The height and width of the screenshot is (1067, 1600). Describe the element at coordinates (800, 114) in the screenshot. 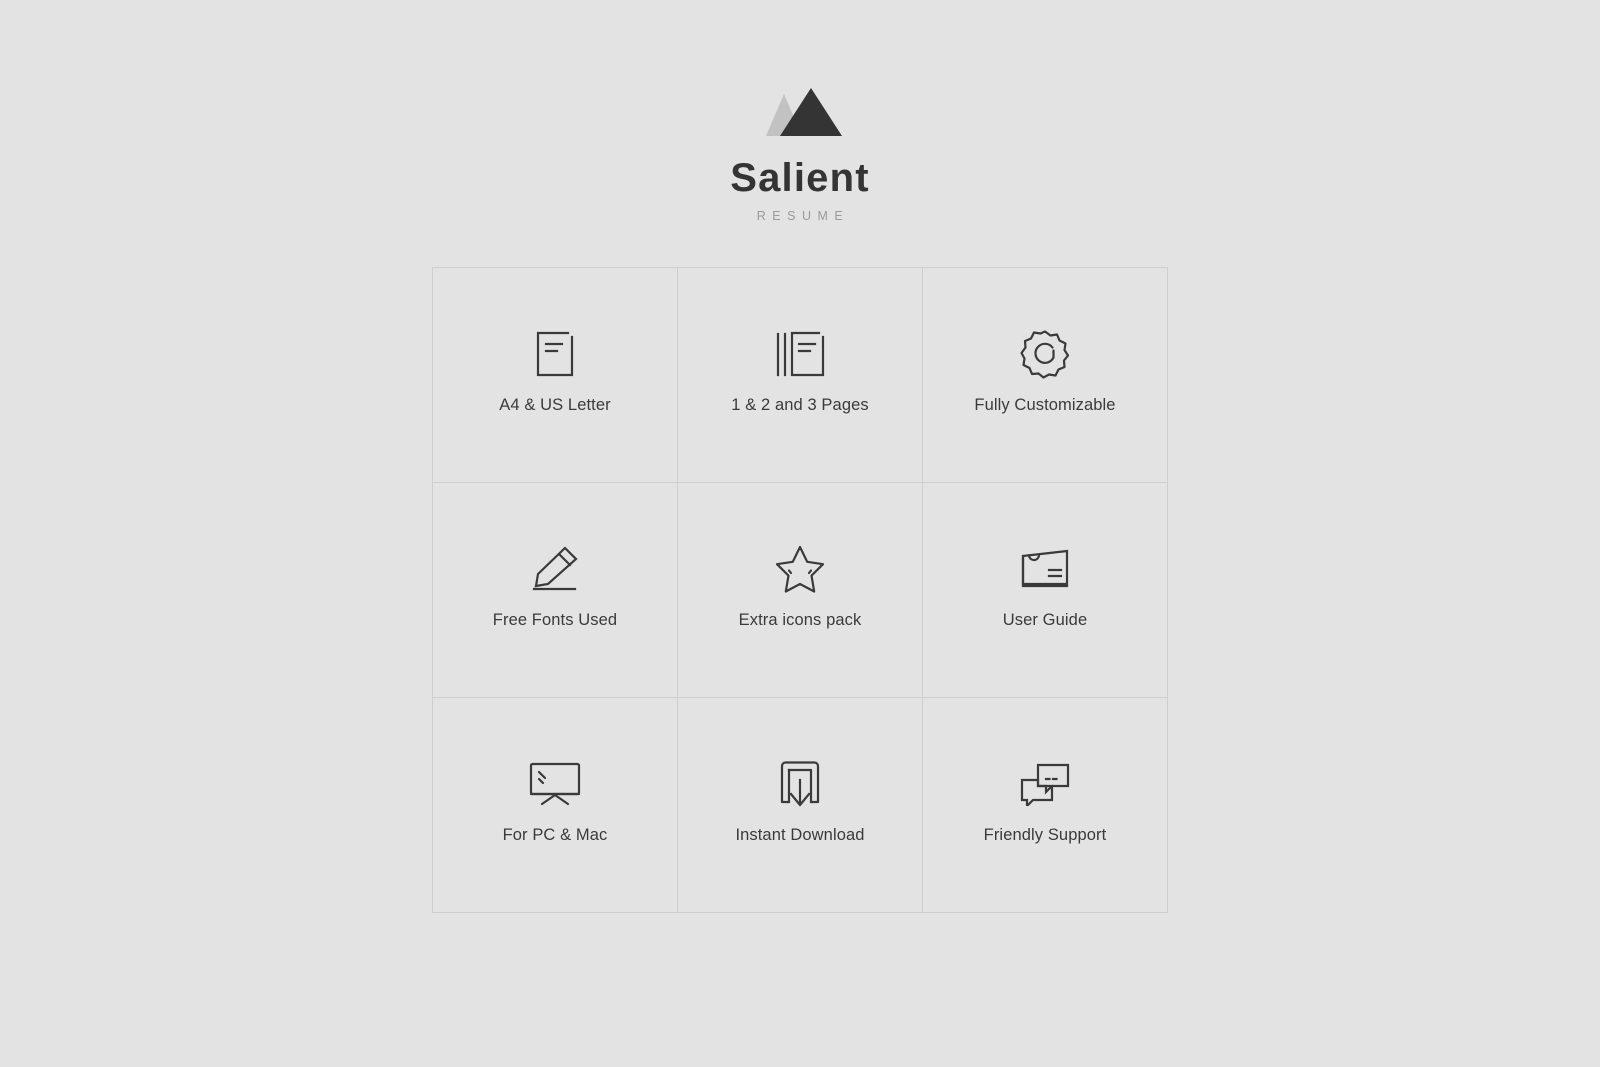

I see `mountain-logo-icon` at that location.